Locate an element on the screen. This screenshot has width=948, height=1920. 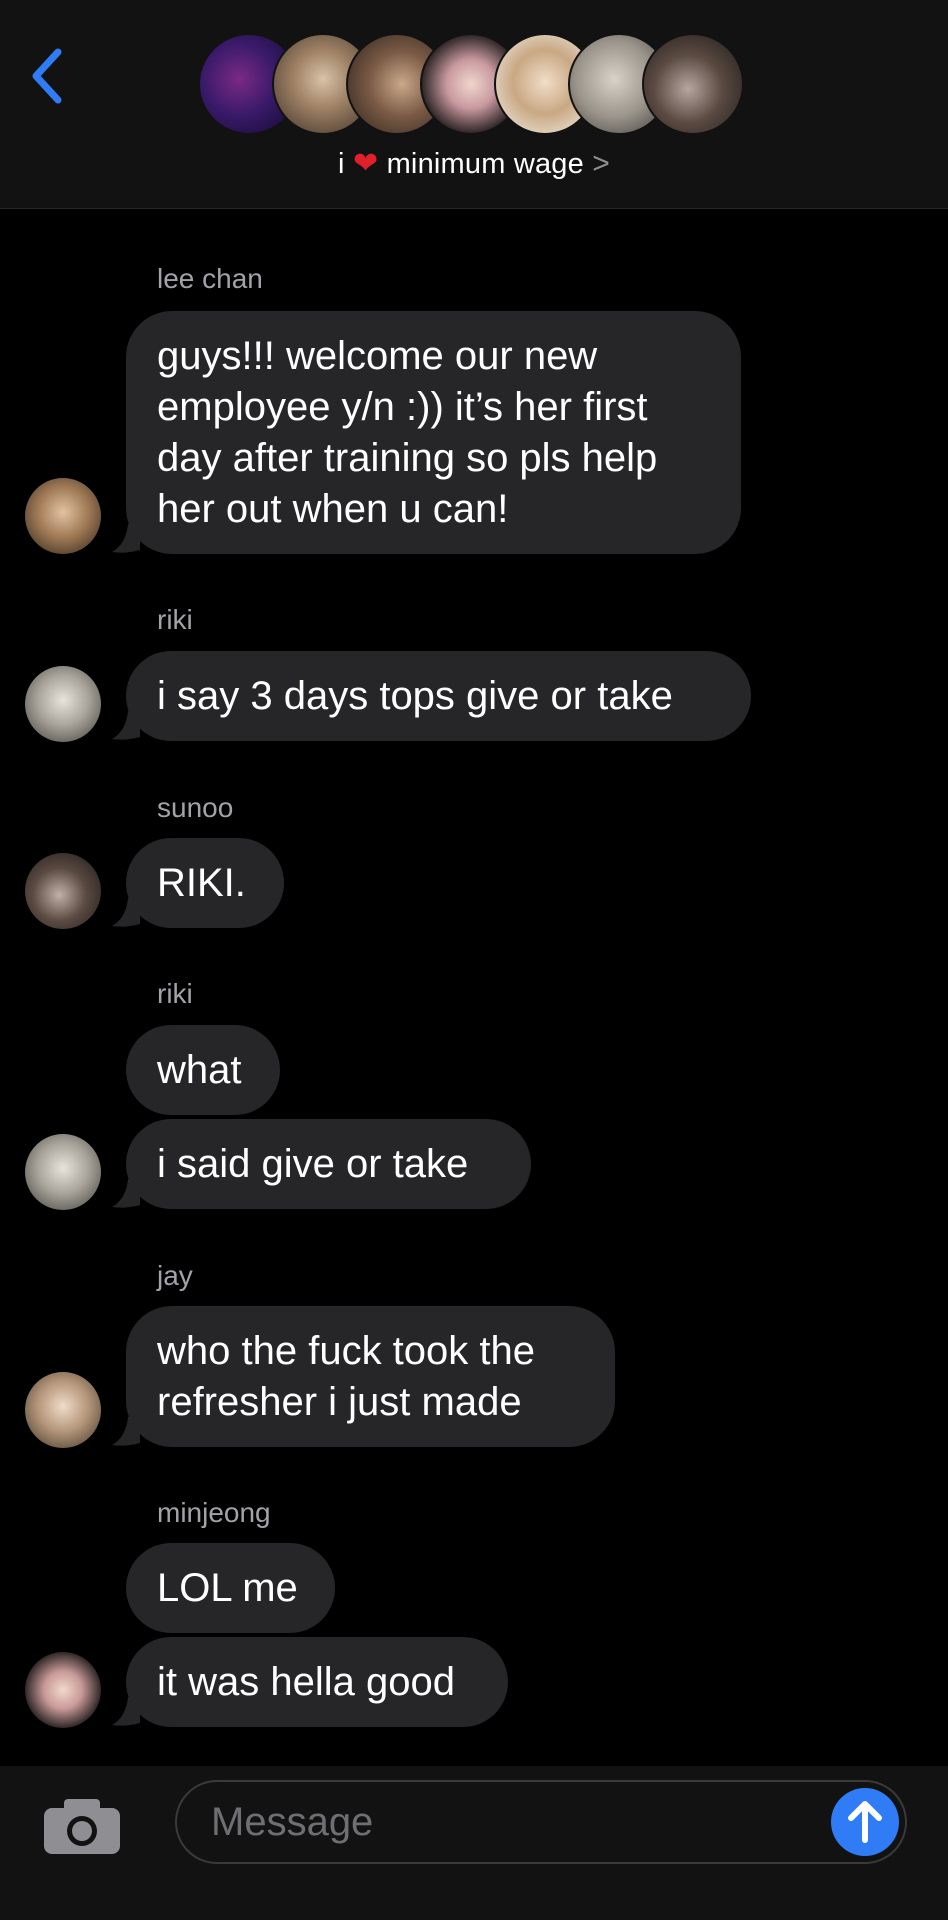
message-bubble: RIKI. is located at coordinates (205, 883).